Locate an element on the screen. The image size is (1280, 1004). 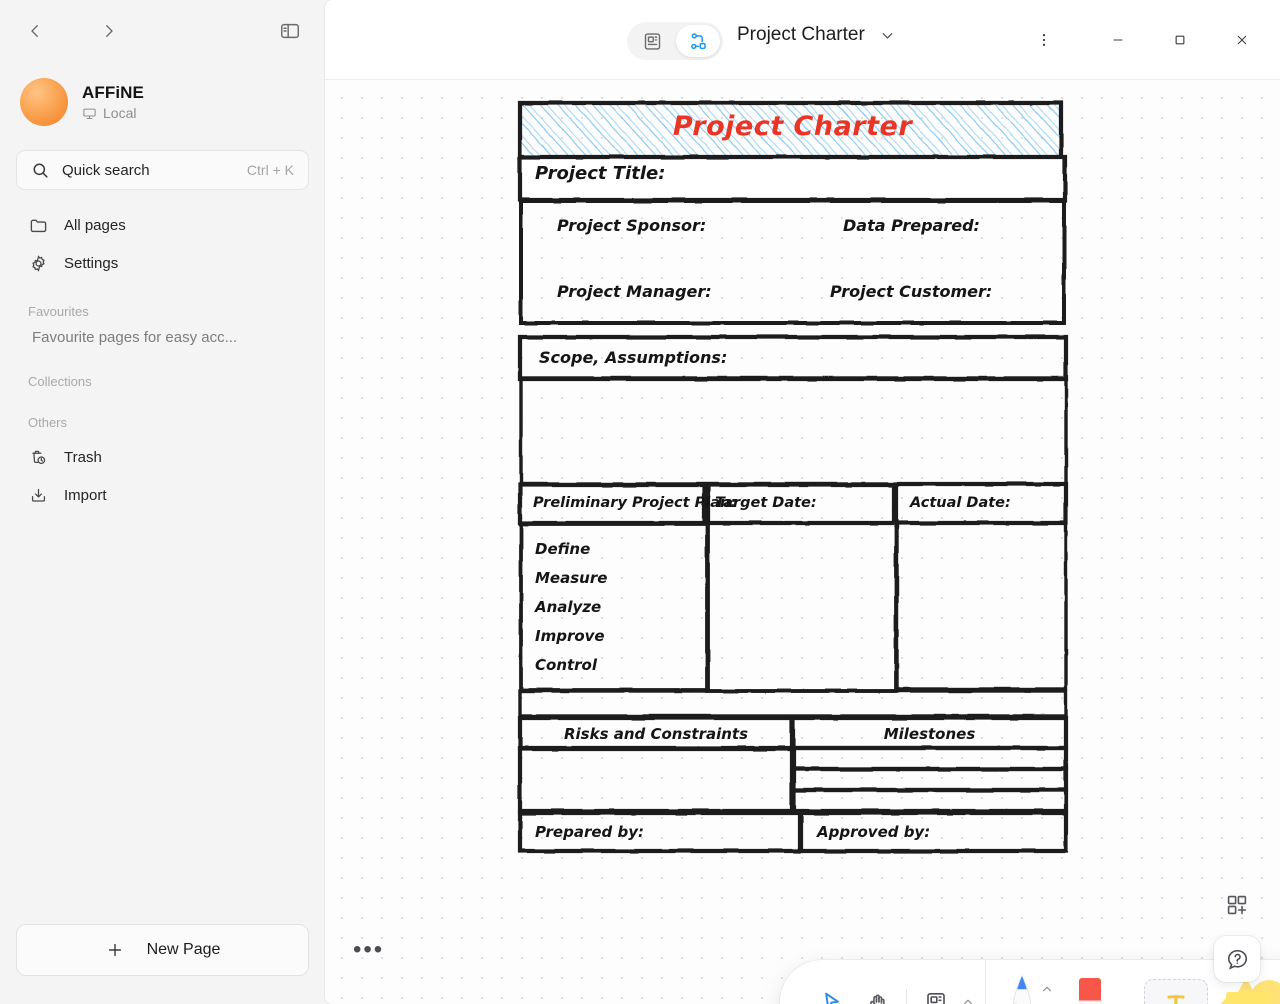
section-title-favourites: Favourites is located at coordinates (58, 311).